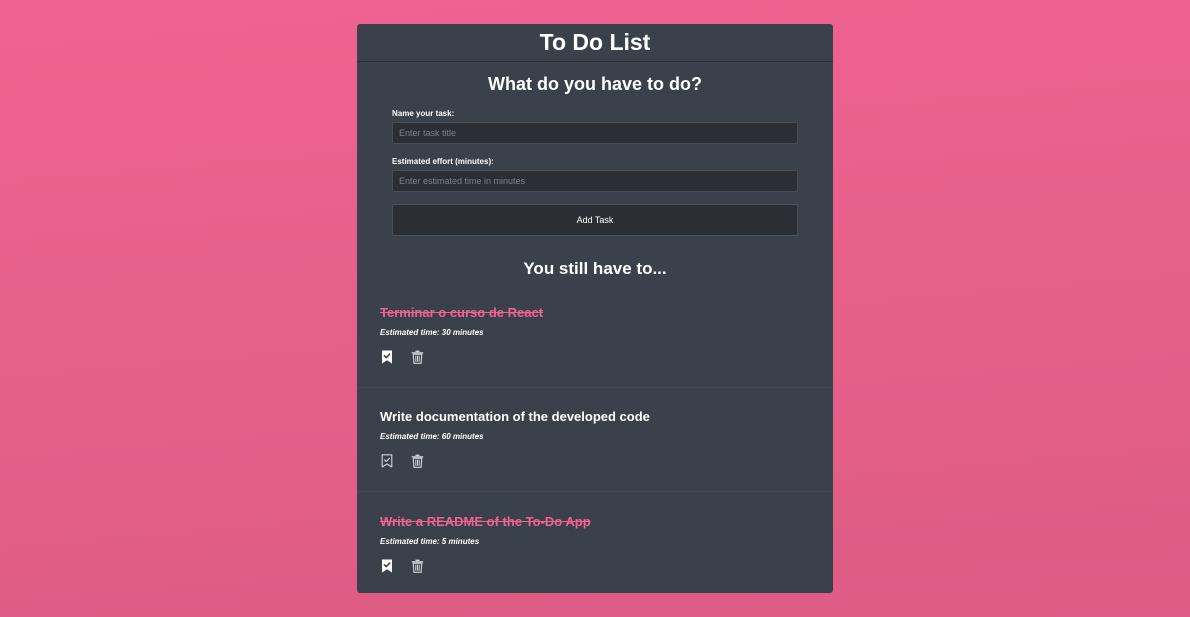 This screenshot has height=617, width=1190. I want to click on form-title: What do you have to do?, so click(595, 84).